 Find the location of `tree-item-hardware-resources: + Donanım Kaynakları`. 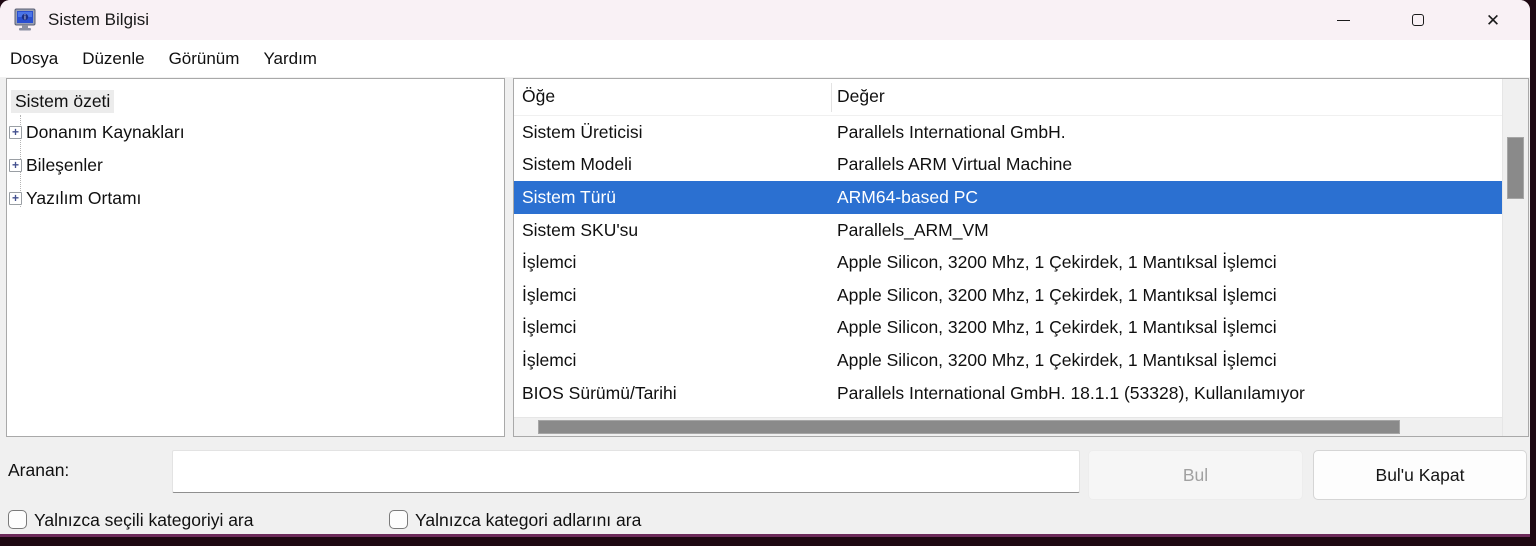

tree-item-hardware-resources: + Donanım Kaynakları is located at coordinates (255, 132).